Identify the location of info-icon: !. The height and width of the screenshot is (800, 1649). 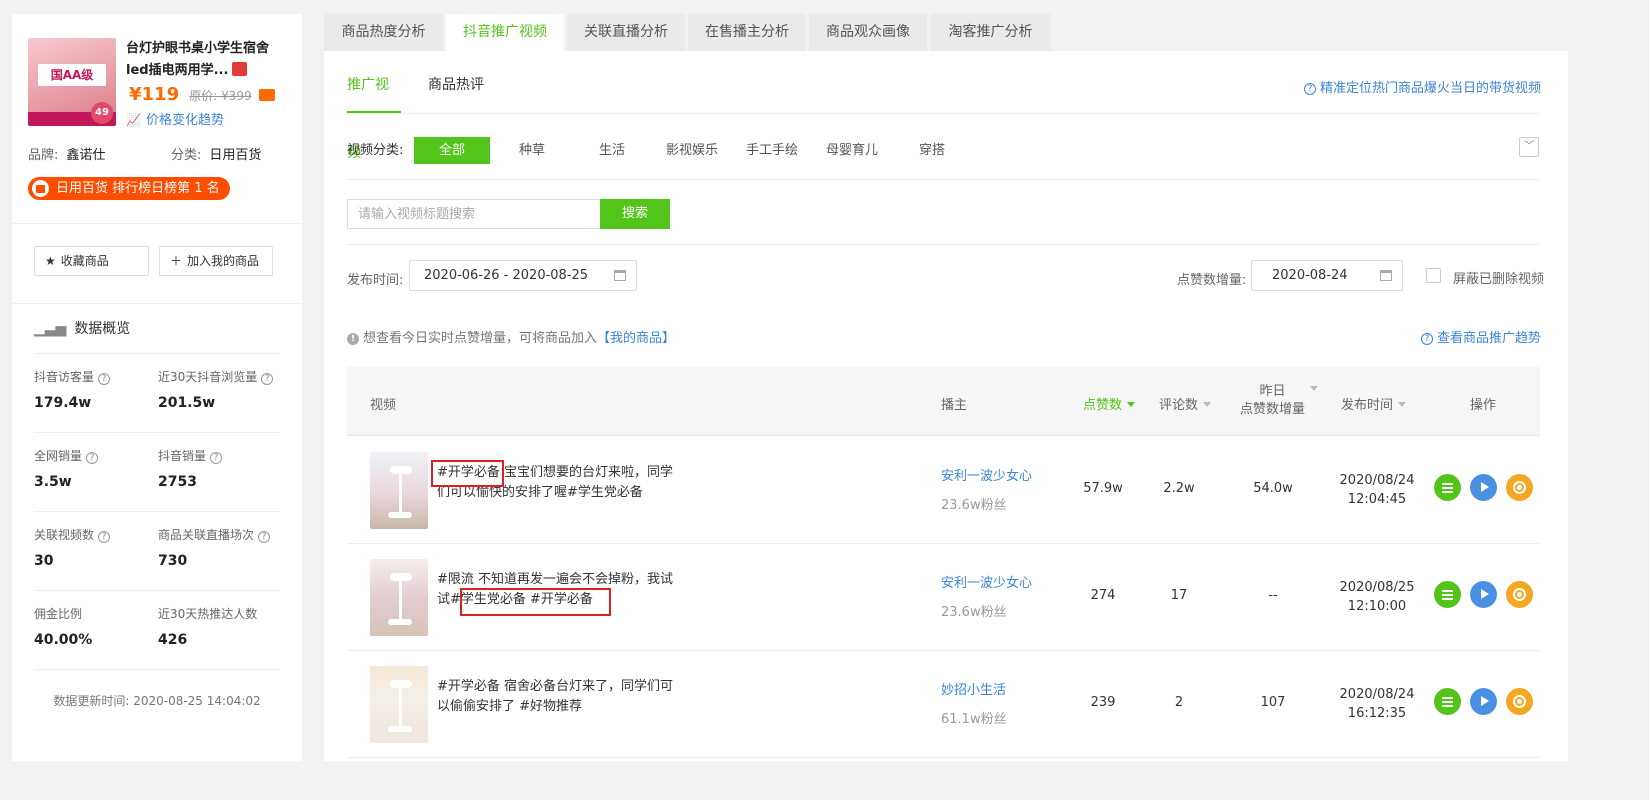
(353, 339).